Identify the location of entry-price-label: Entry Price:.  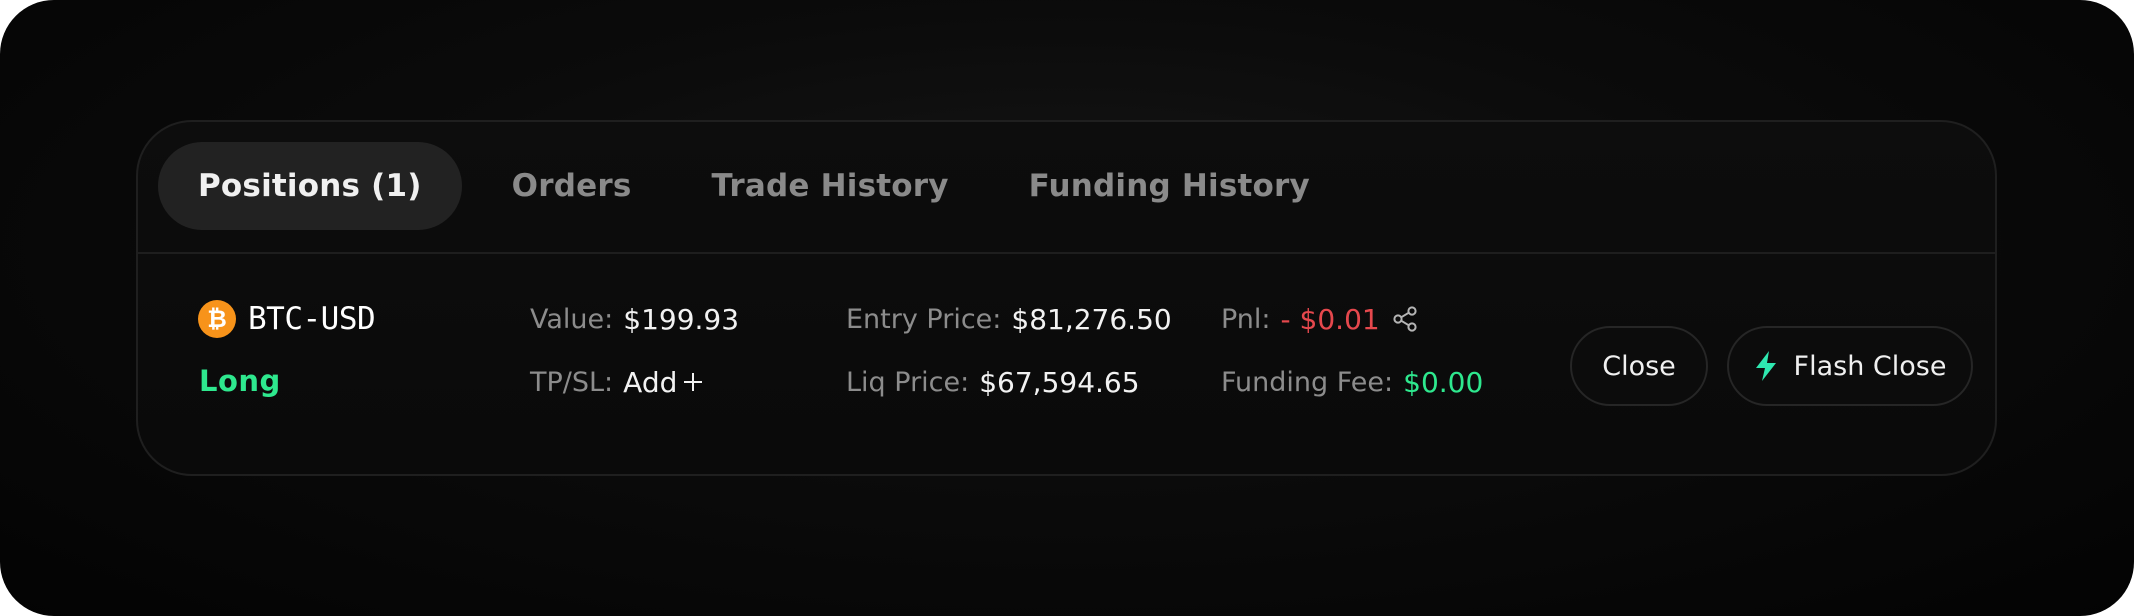
(924, 319).